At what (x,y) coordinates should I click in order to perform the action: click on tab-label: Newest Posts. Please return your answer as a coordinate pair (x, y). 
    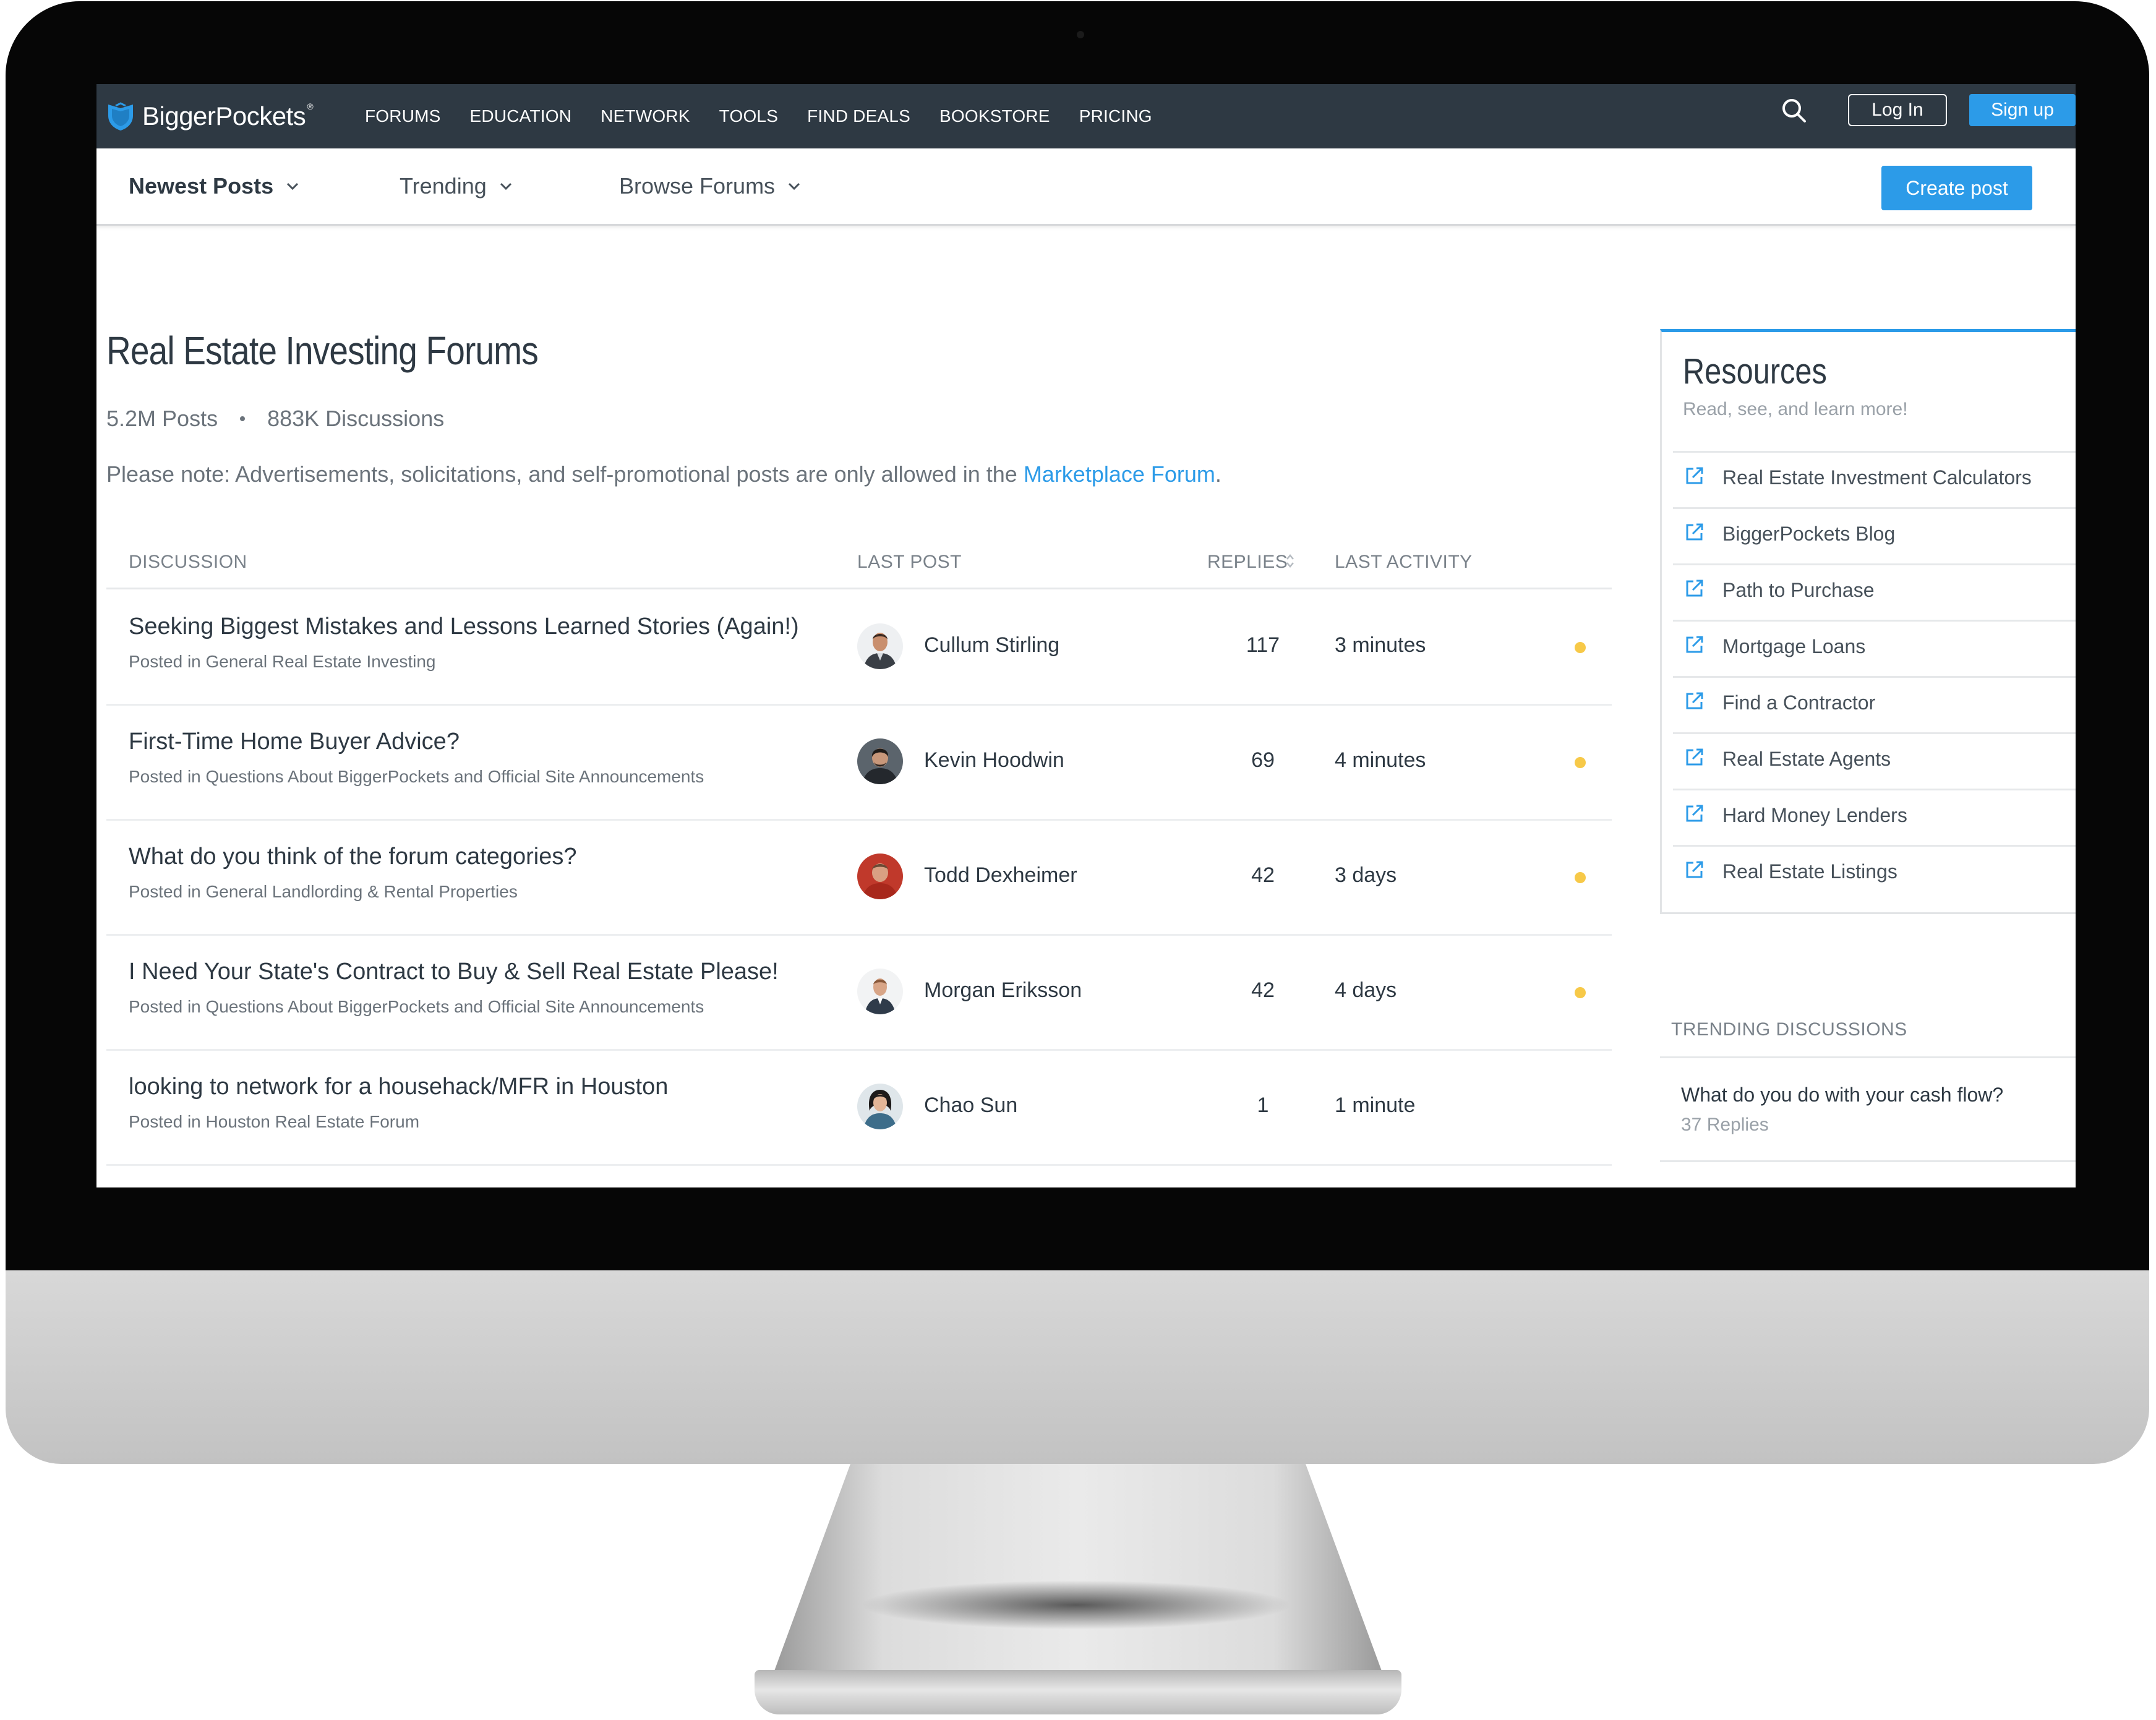
    Looking at the image, I should click on (201, 186).